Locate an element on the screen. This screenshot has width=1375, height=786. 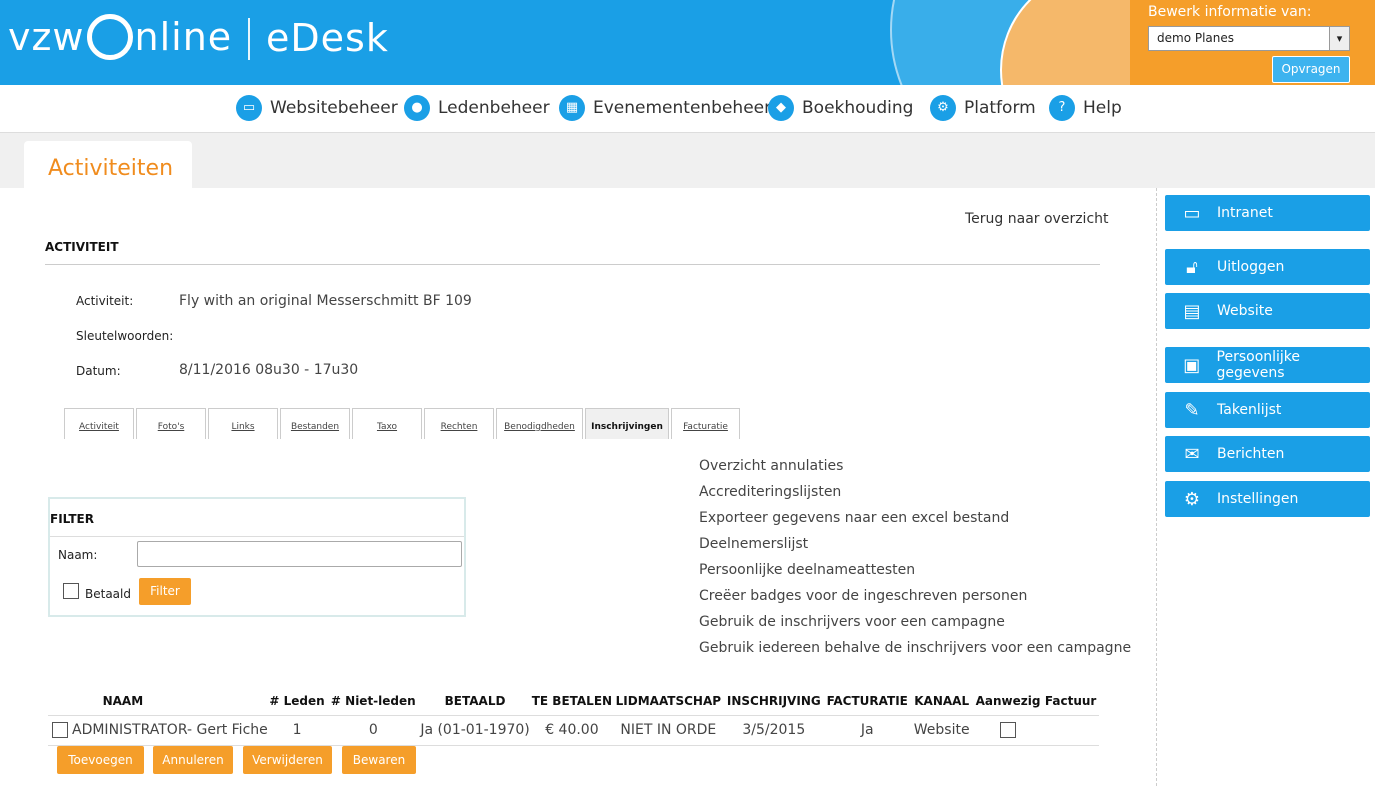
naam-label: Naam: is located at coordinates (78, 555).